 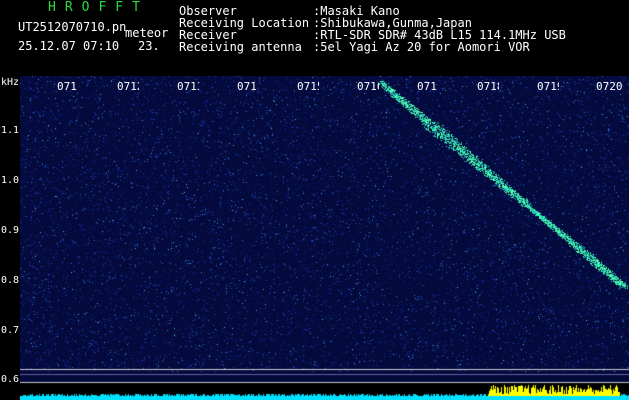 What do you see at coordinates (10, 330) in the screenshot?
I see `frequency-tick-label: 0.7` at bounding box center [10, 330].